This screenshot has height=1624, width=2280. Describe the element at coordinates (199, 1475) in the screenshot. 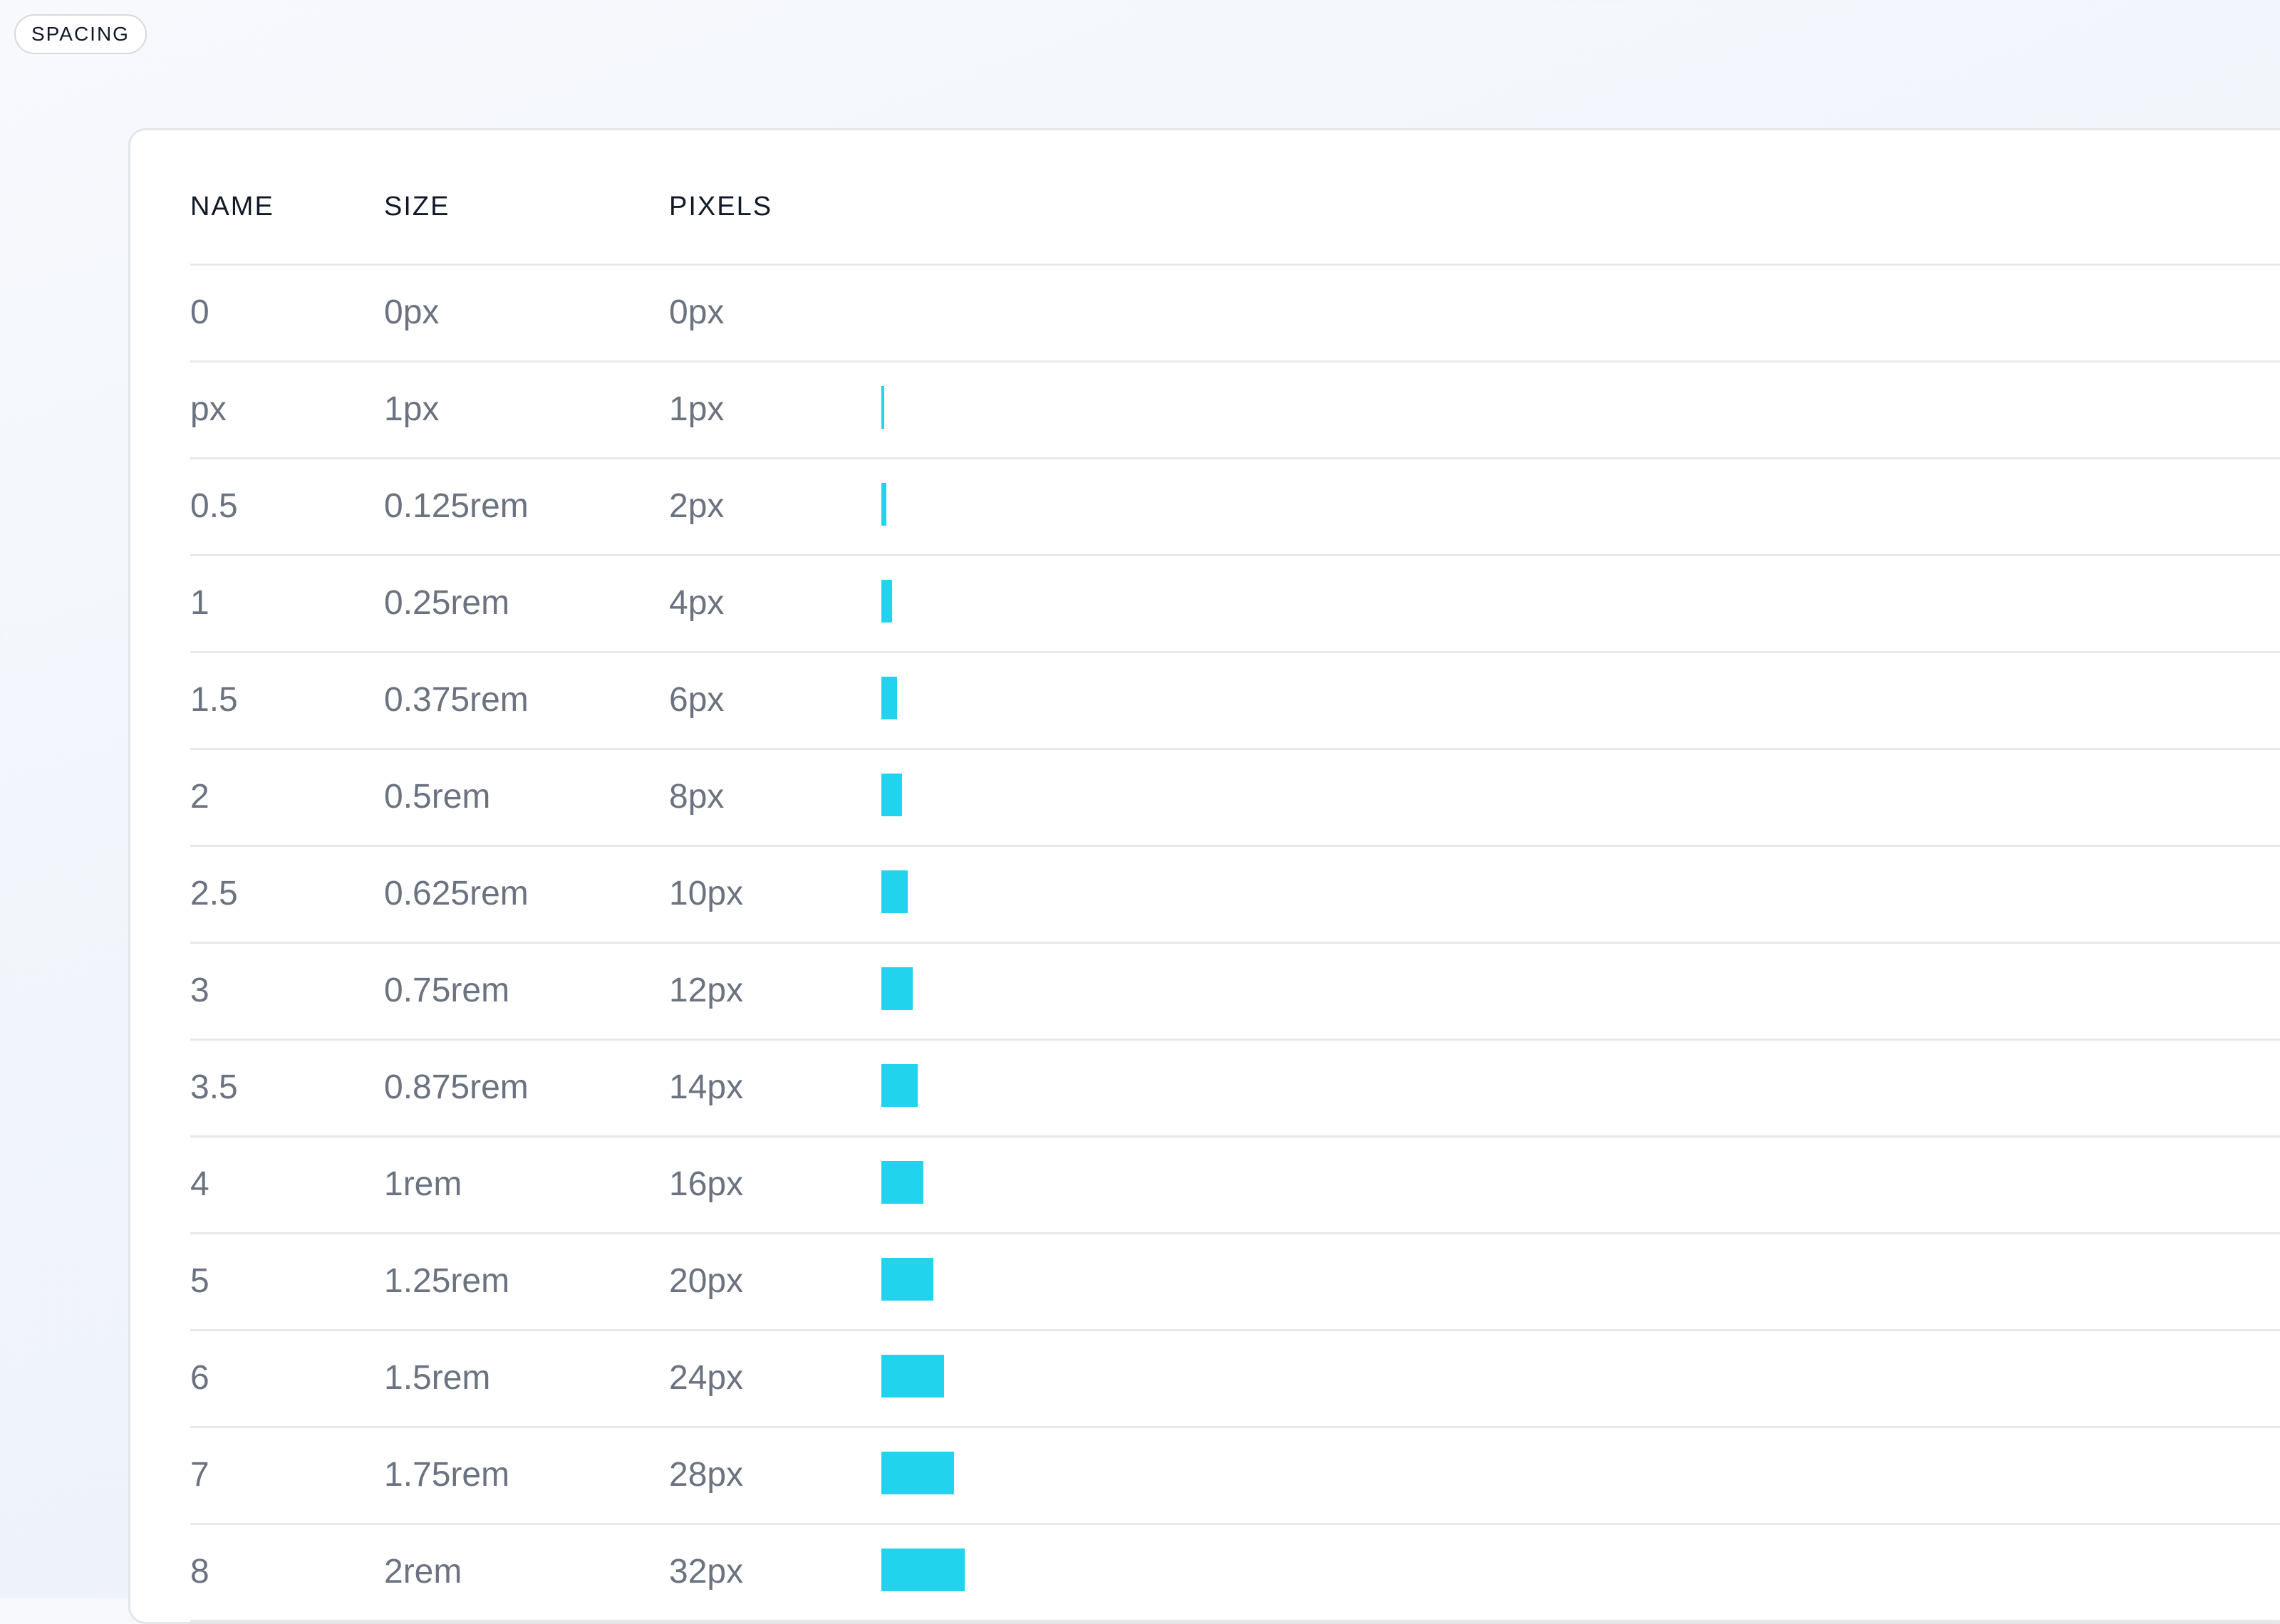

I see `cell-name: 7` at that location.